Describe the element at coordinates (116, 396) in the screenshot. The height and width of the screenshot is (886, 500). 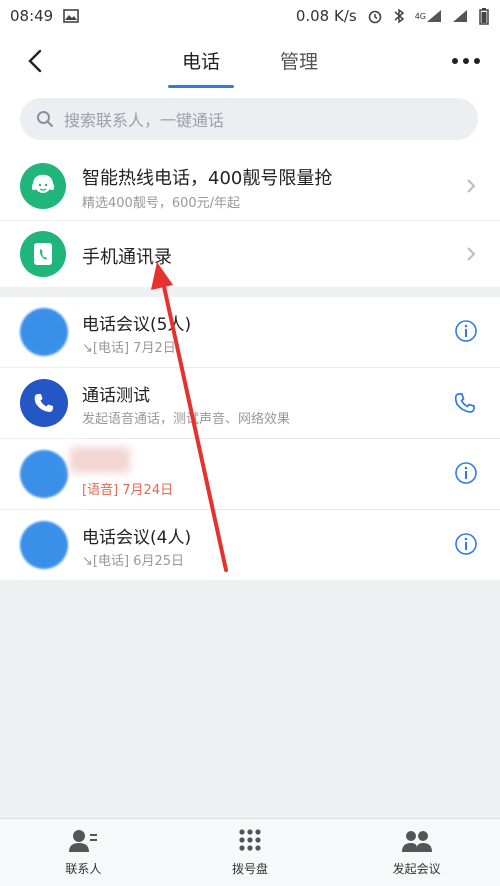
I see `call-title: 通话测试` at that location.